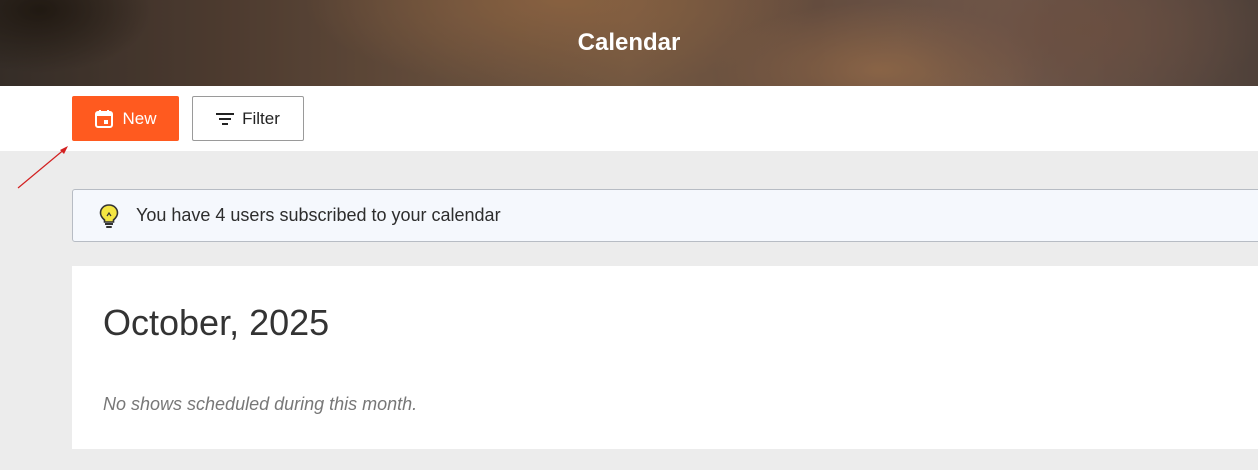  I want to click on new-button: New, so click(125, 118).